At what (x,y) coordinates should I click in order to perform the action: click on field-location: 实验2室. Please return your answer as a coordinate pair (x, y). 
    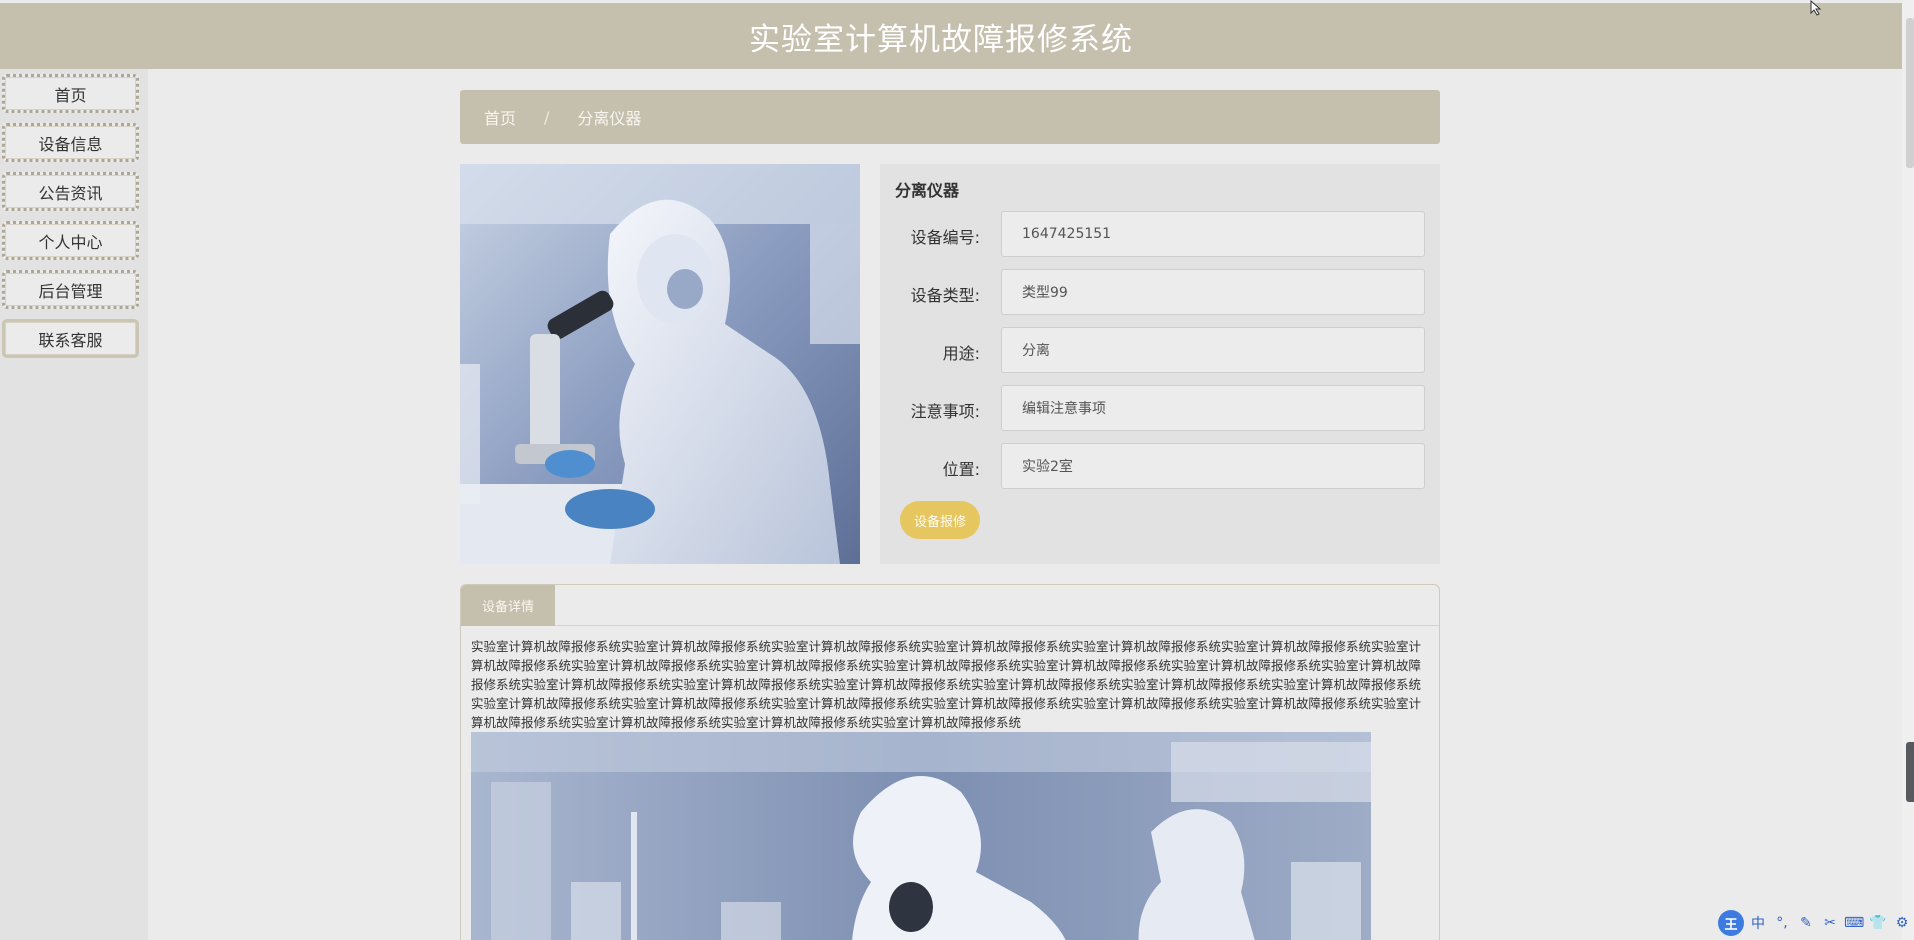
    Looking at the image, I should click on (1213, 466).